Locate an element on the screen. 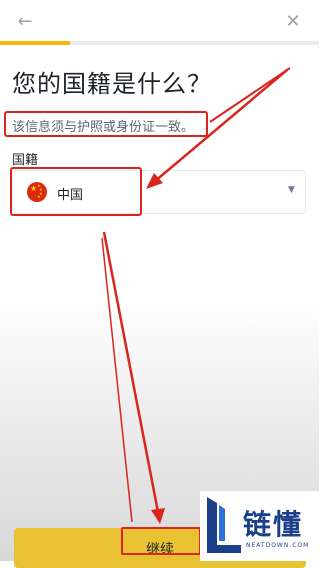  watermark: 链懂 NEATDOWN.COM is located at coordinates (259, 526).